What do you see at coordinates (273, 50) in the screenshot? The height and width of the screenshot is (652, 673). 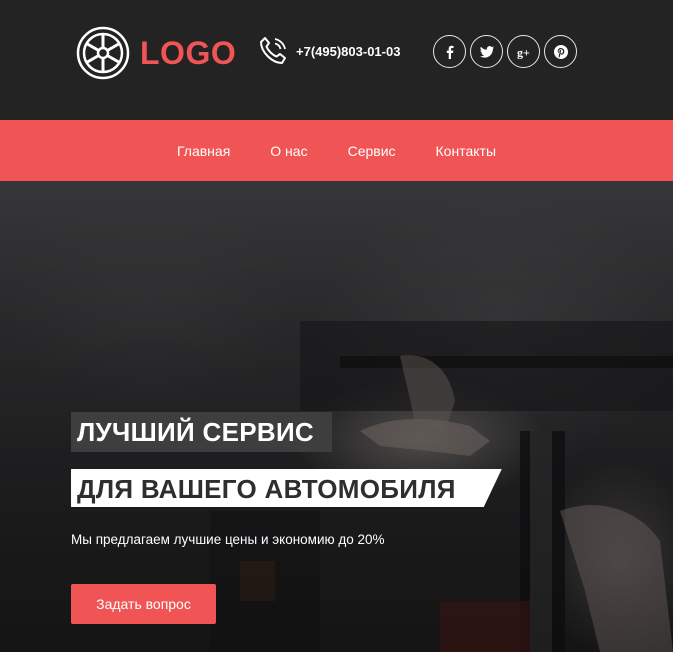 I see `phone-icon` at bounding box center [273, 50].